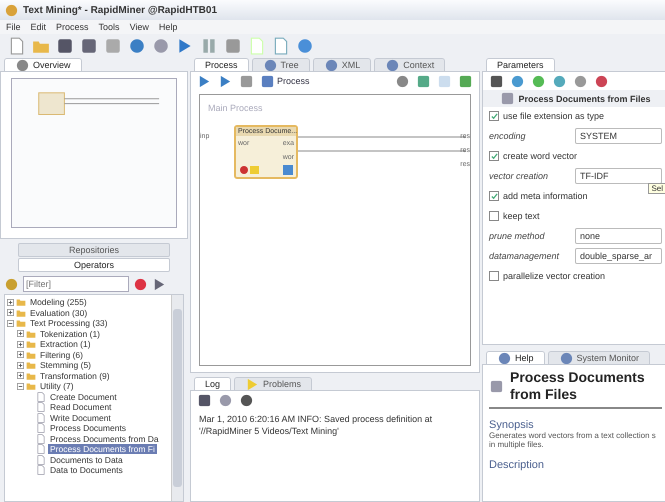  I want to click on parameter-label: encoding, so click(508, 136).